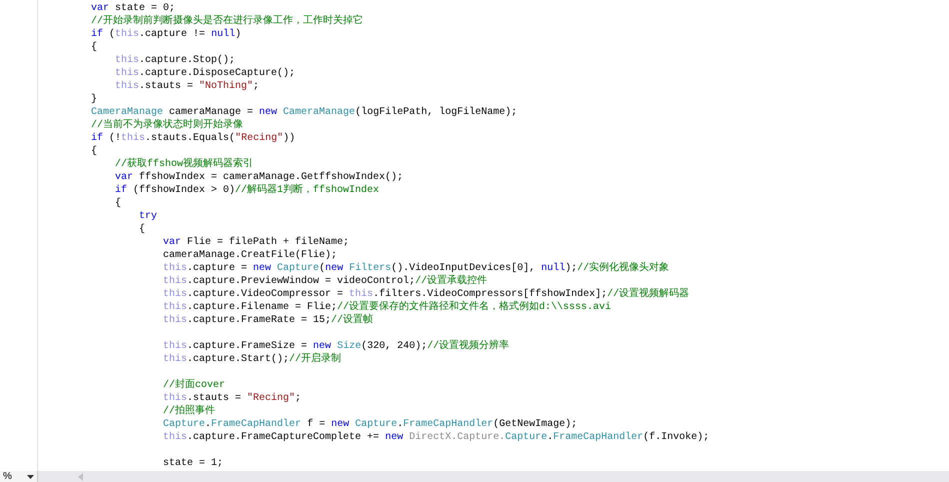  What do you see at coordinates (336, 346) in the screenshot?
I see `code-line: this.capture.FrameSize = new Size(320, 240);//设置视频分辨率` at bounding box center [336, 346].